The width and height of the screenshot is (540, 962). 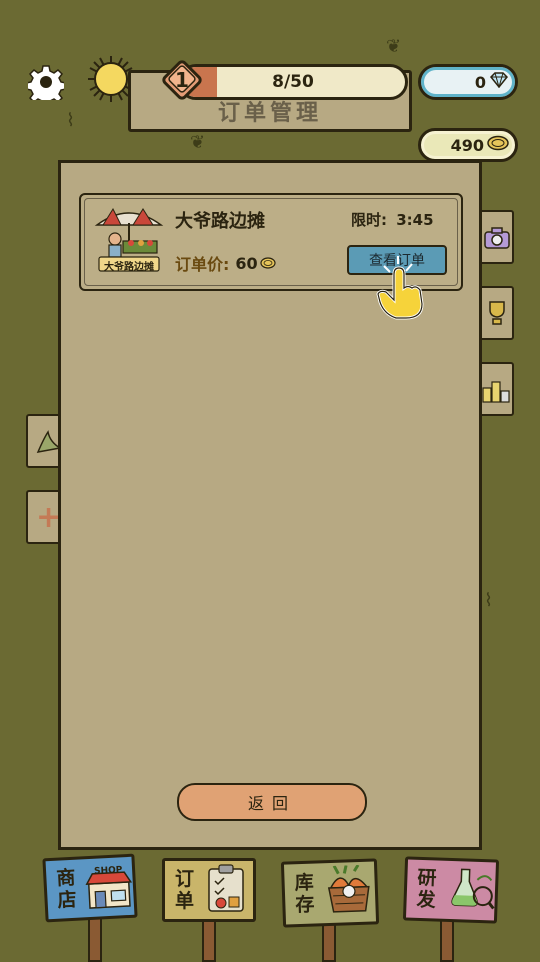 I want to click on nav-orders: 订单, so click(x=209, y=890).